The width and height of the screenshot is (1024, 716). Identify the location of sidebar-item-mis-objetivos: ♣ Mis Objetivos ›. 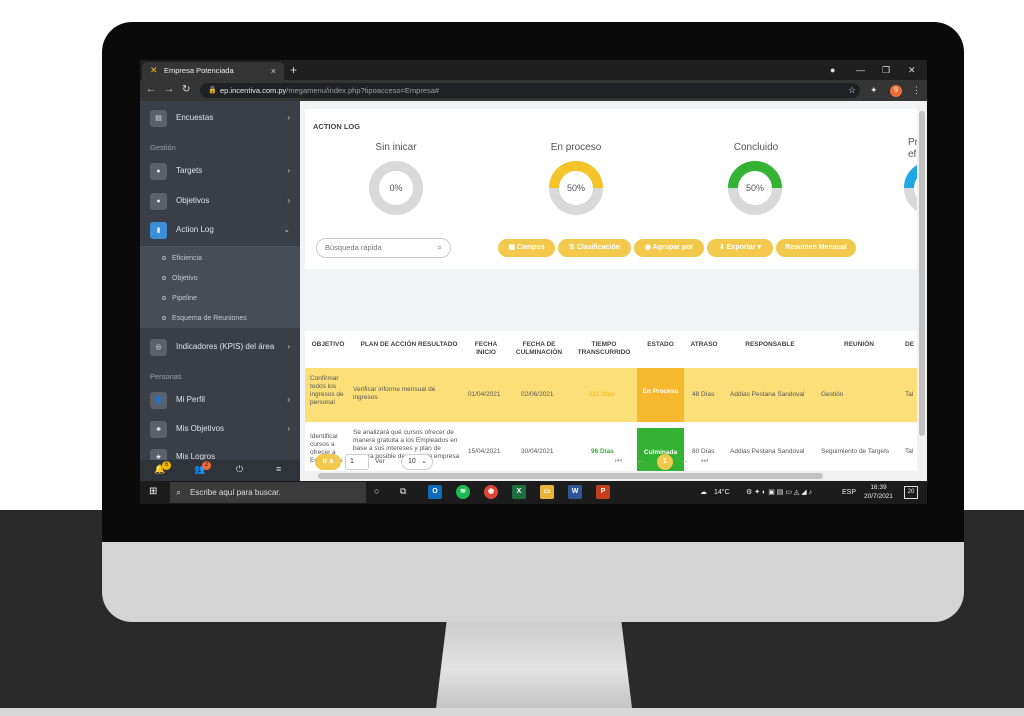
(220, 429).